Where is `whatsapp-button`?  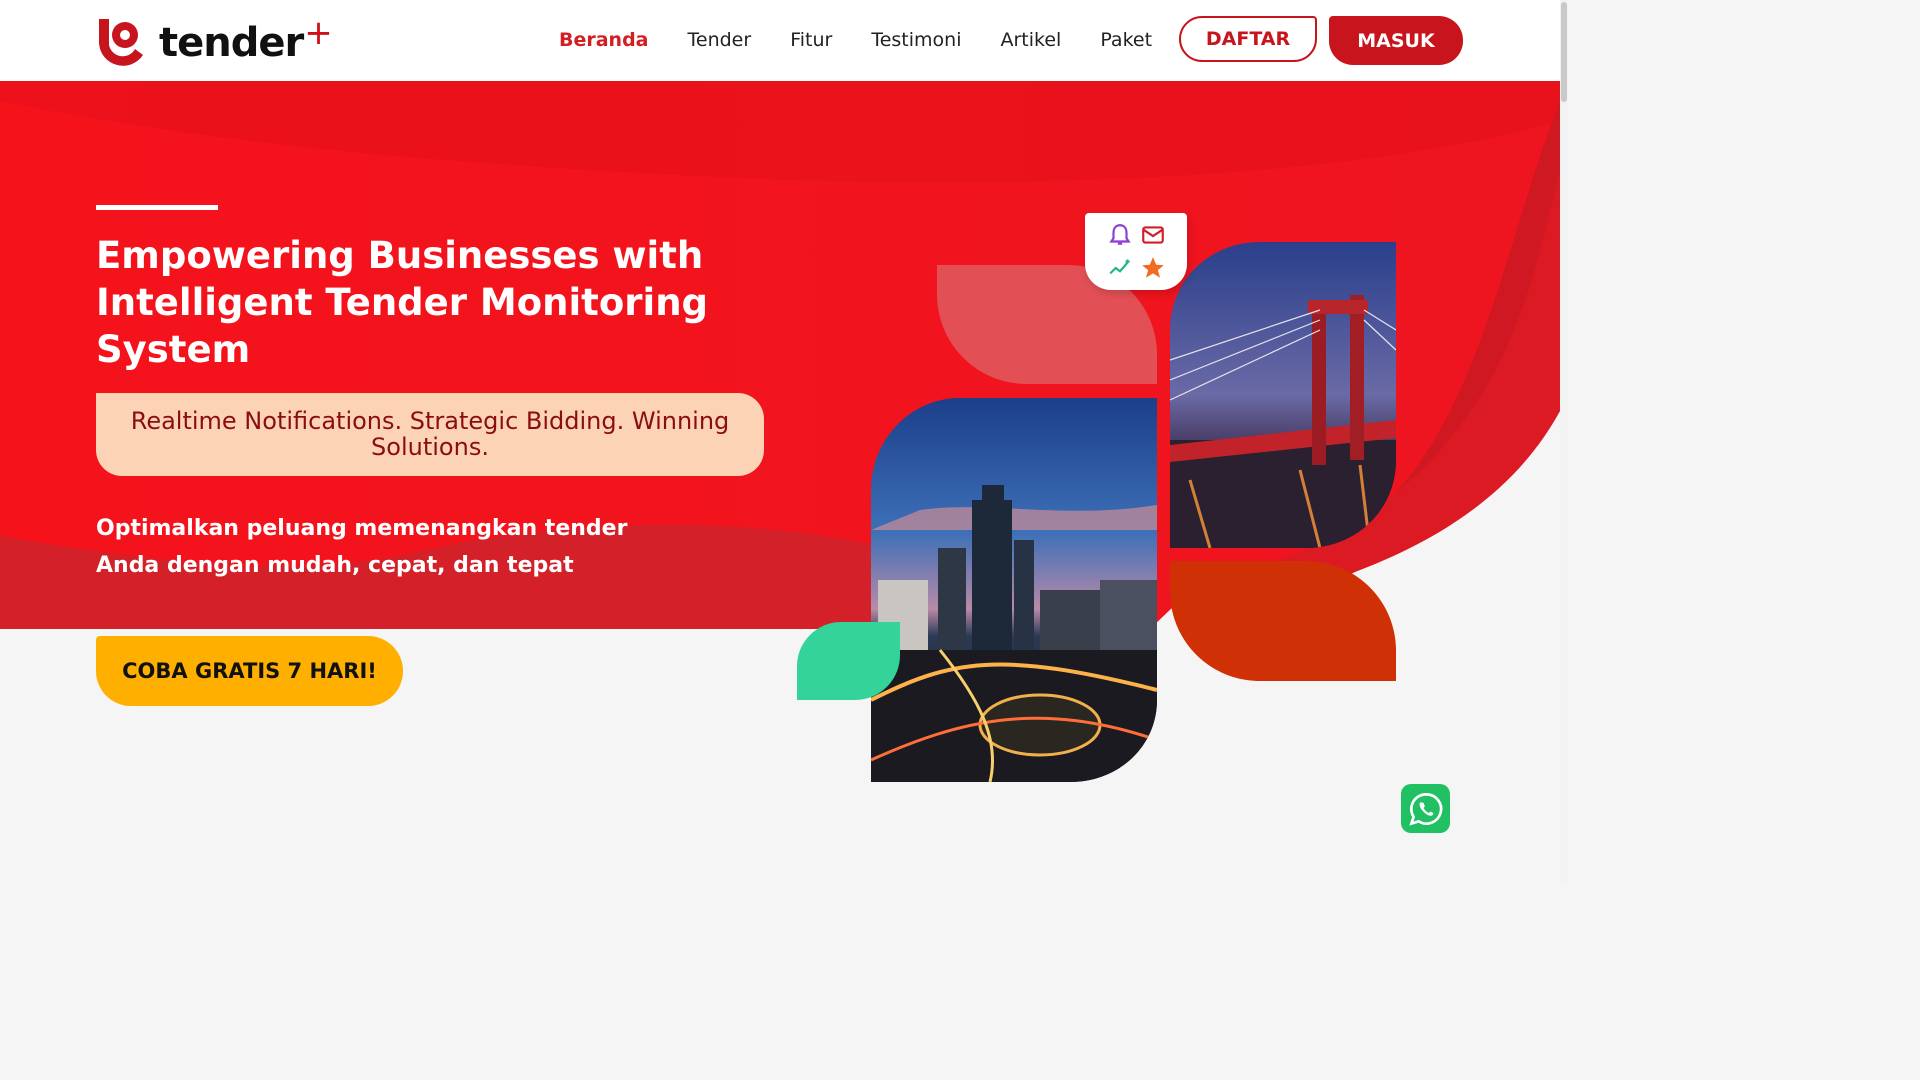 whatsapp-button is located at coordinates (1425, 808).